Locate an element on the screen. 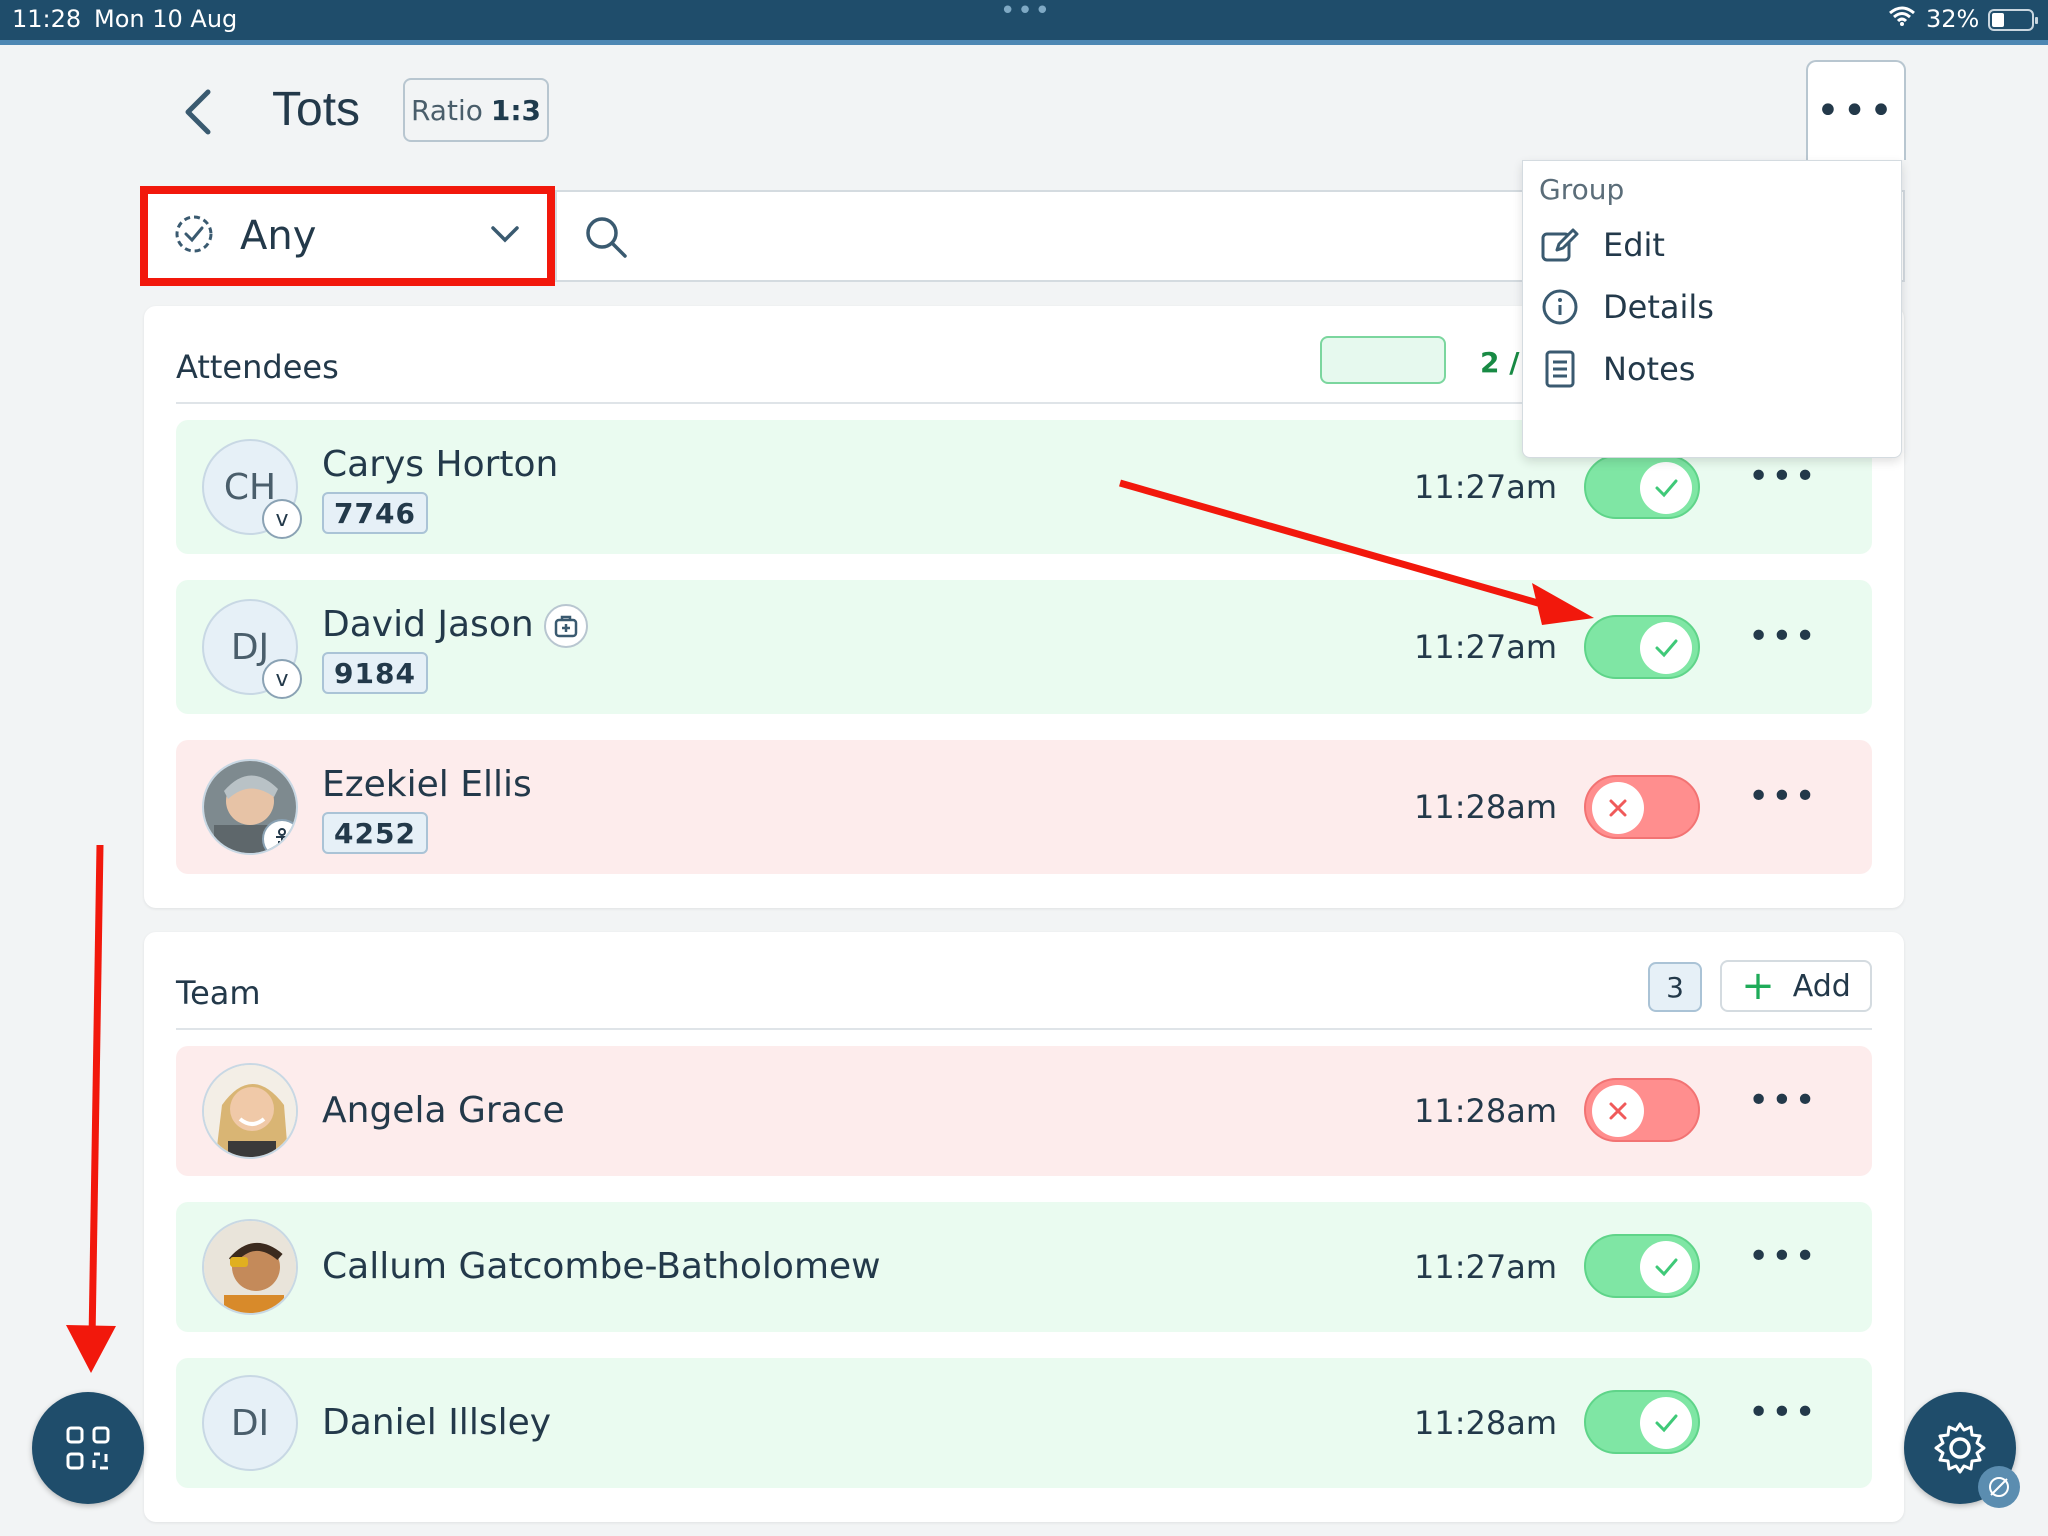  chevron-down-icon is located at coordinates (505, 236).